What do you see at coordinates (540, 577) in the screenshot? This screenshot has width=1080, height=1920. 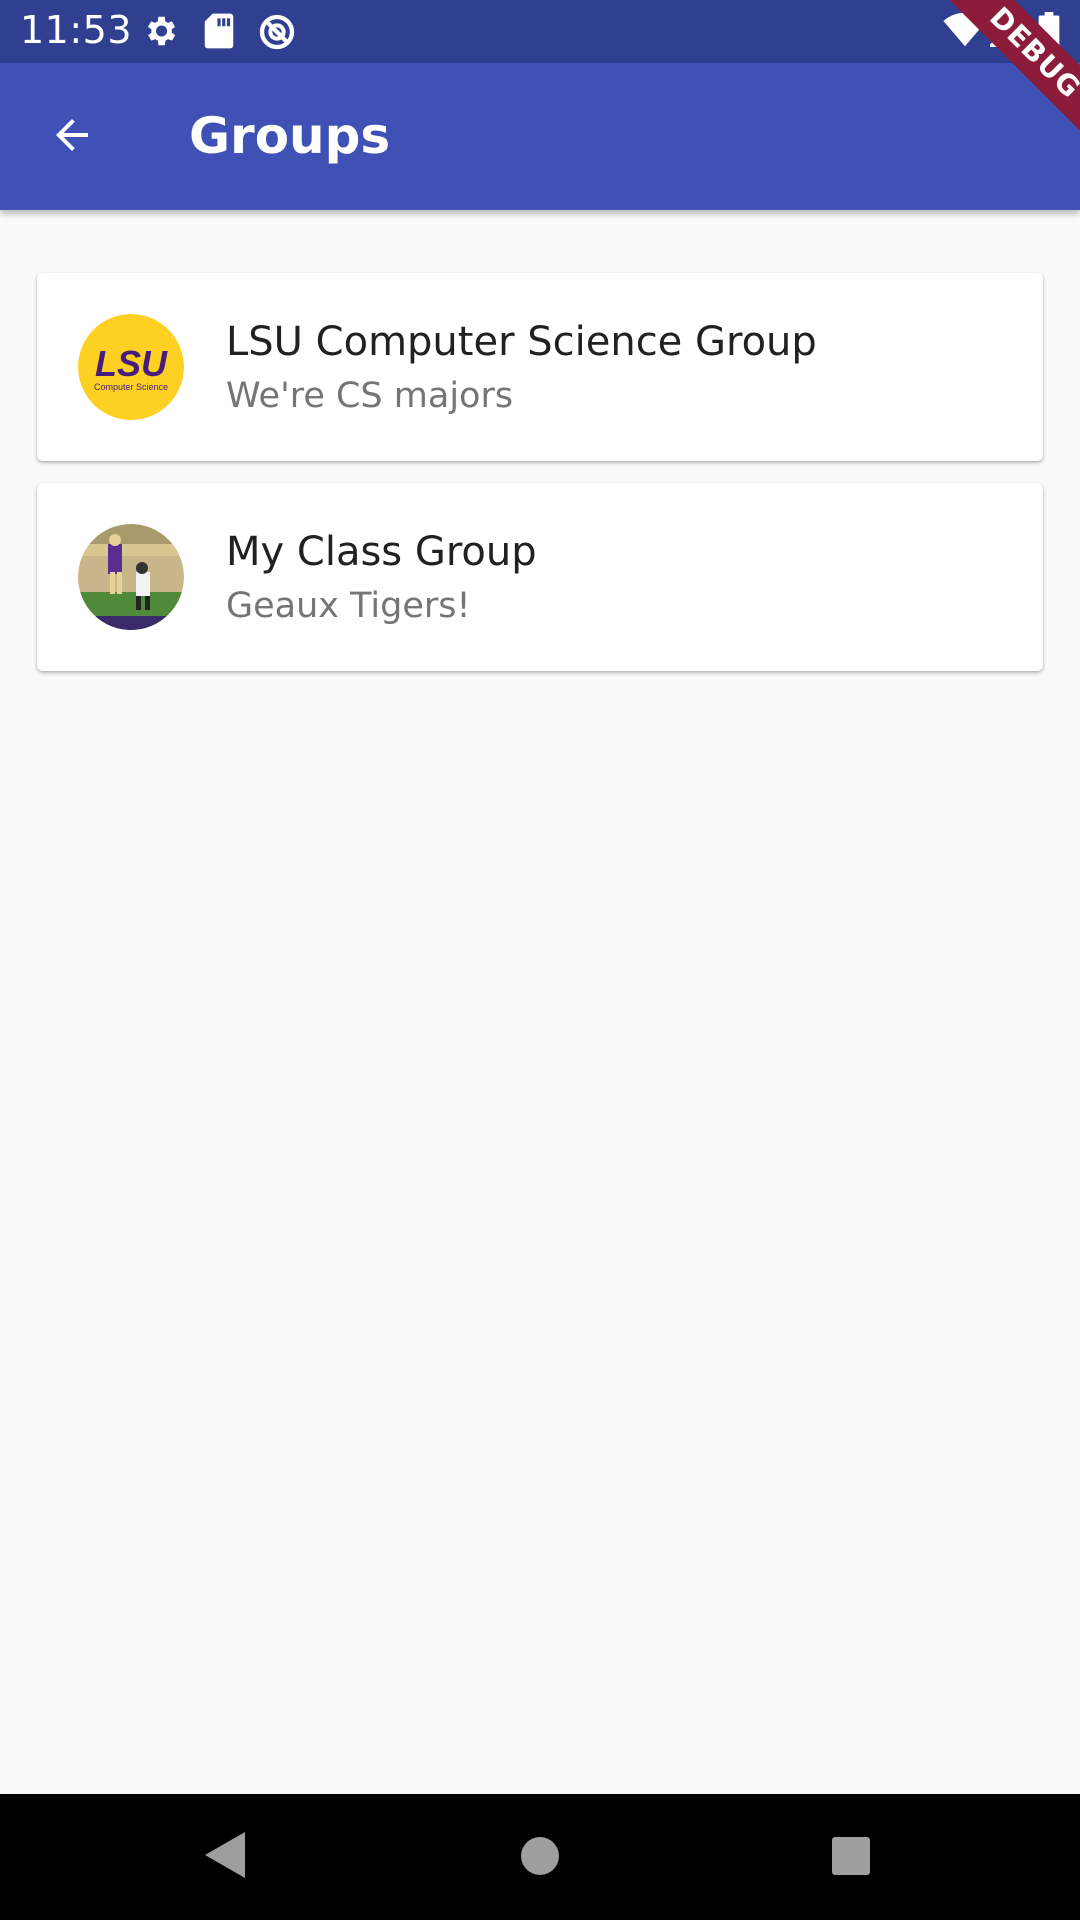 I see `group-card: My Class Group Geaux Tigers!` at bounding box center [540, 577].